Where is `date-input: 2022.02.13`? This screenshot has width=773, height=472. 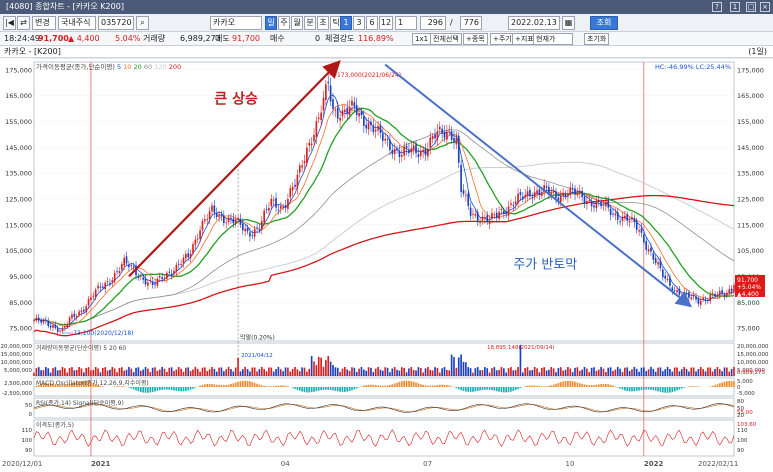 date-input: 2022.02.13 is located at coordinates (534, 23).